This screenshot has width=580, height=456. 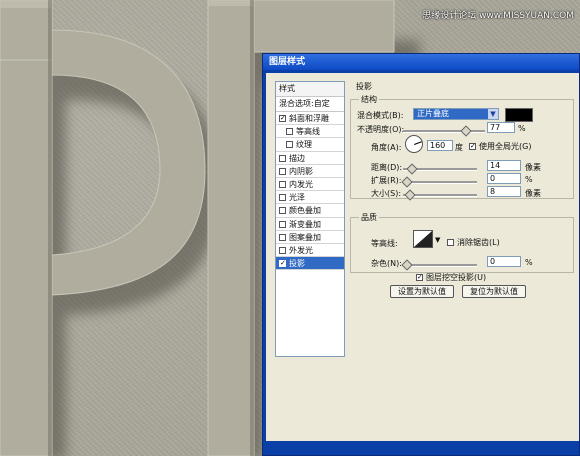 I want to click on style-item: 等高线, so click(x=310, y=132).